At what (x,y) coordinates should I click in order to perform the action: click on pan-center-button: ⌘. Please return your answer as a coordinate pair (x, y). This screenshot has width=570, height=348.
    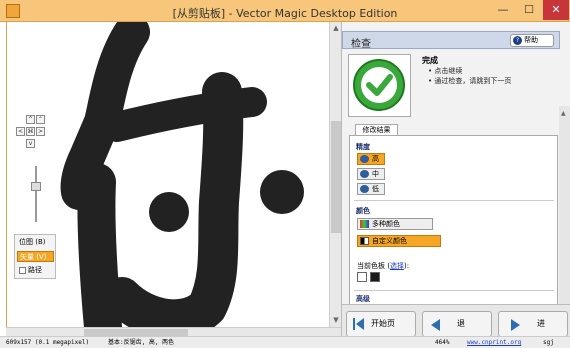
    Looking at the image, I should click on (30, 131).